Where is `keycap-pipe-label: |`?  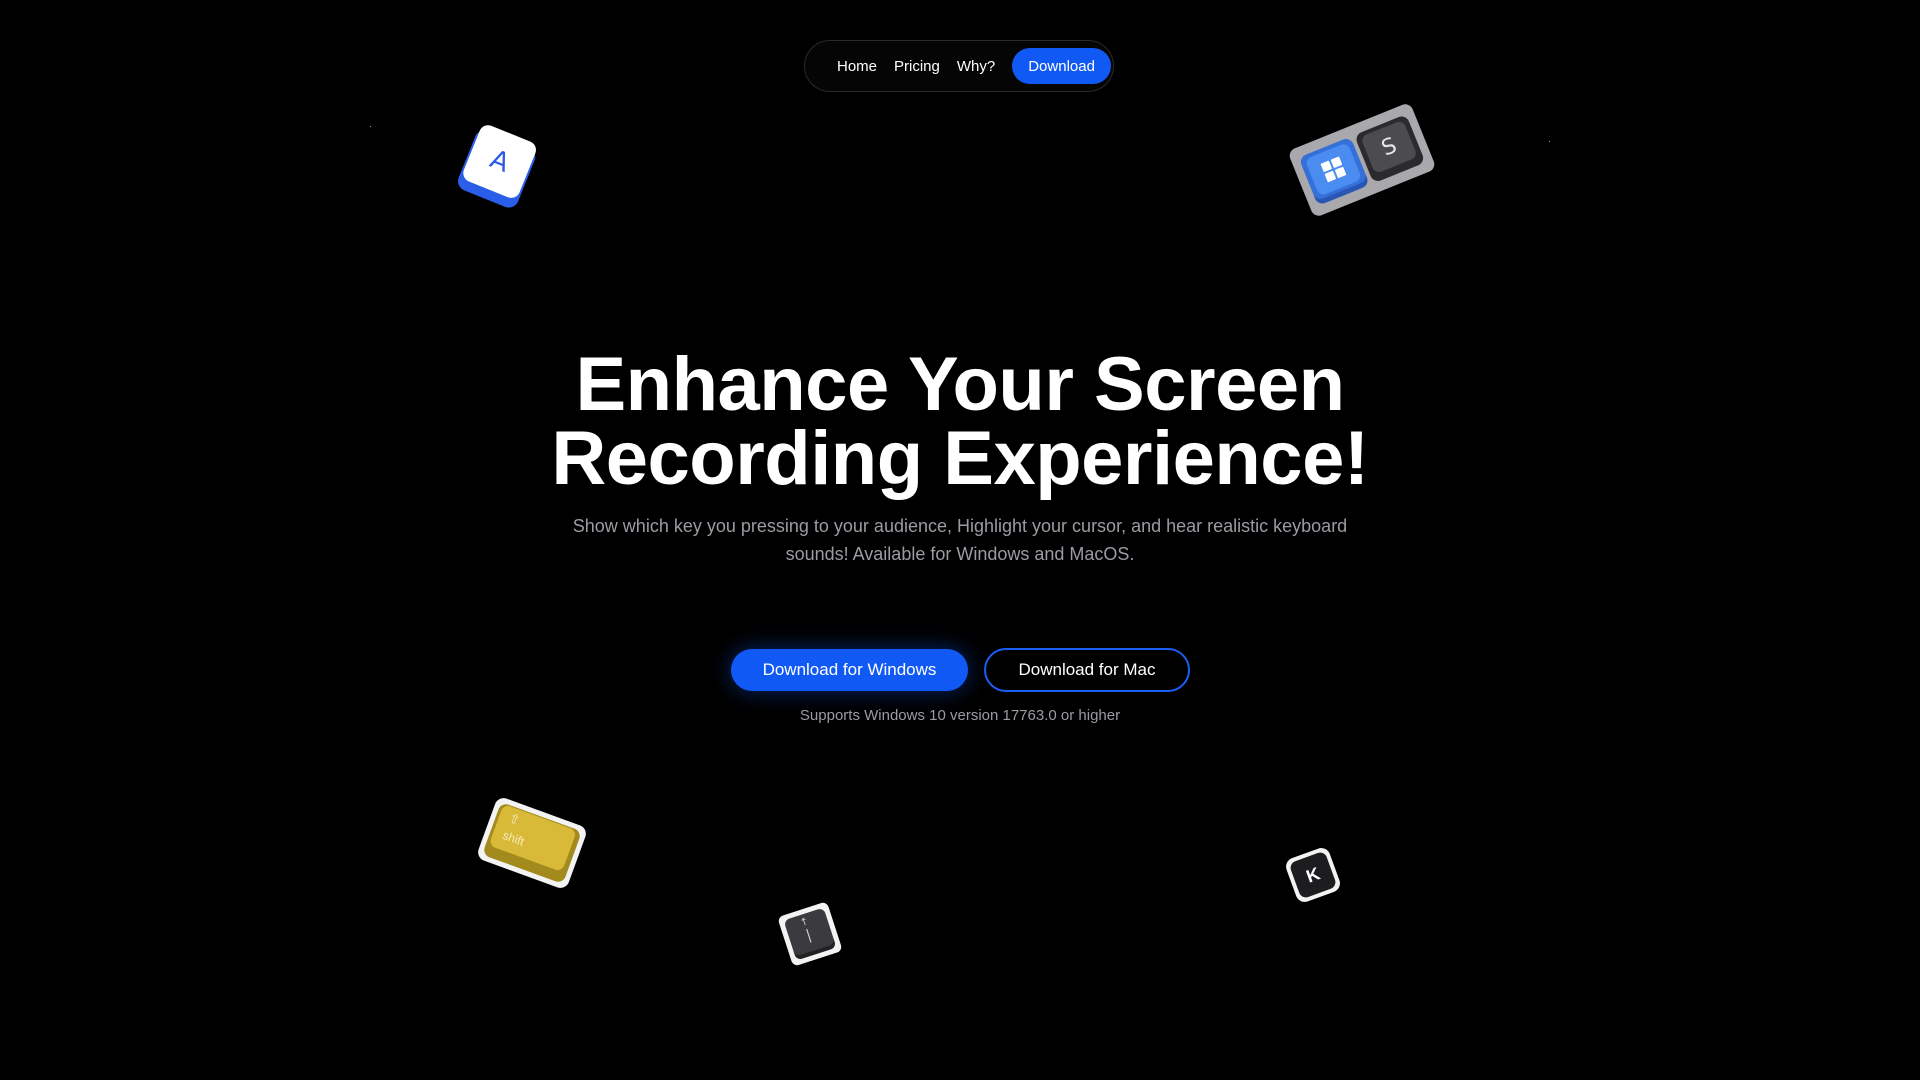
keycap-pipe-label: | is located at coordinates (809, 935).